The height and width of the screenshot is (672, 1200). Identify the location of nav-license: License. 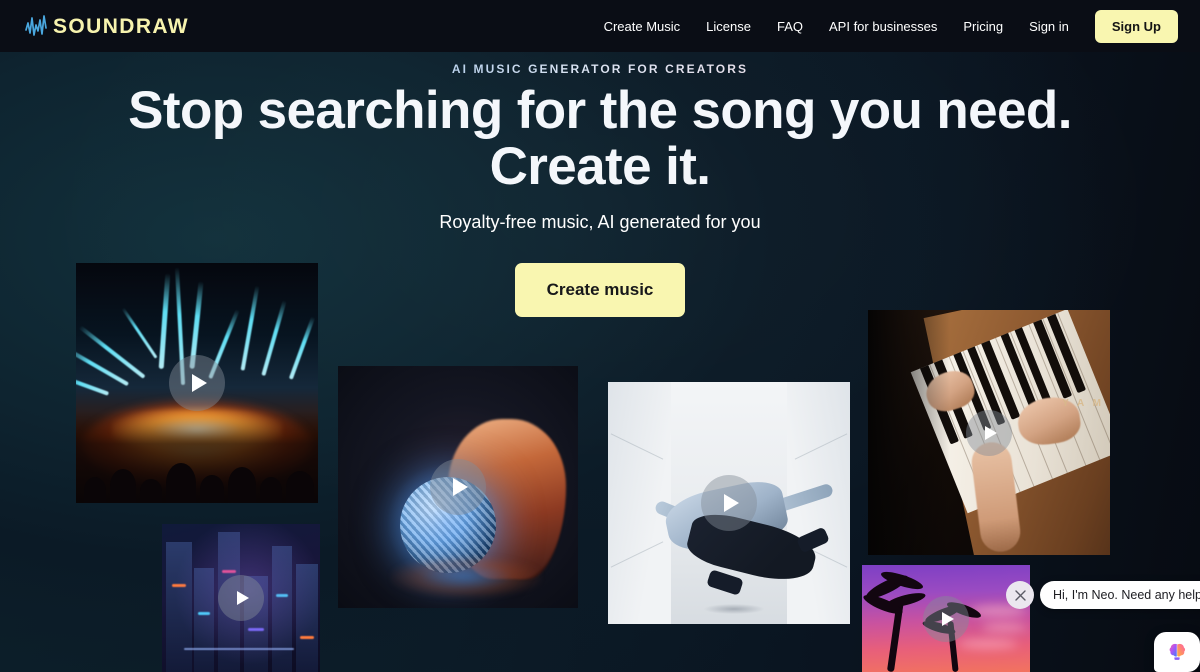
(728, 26).